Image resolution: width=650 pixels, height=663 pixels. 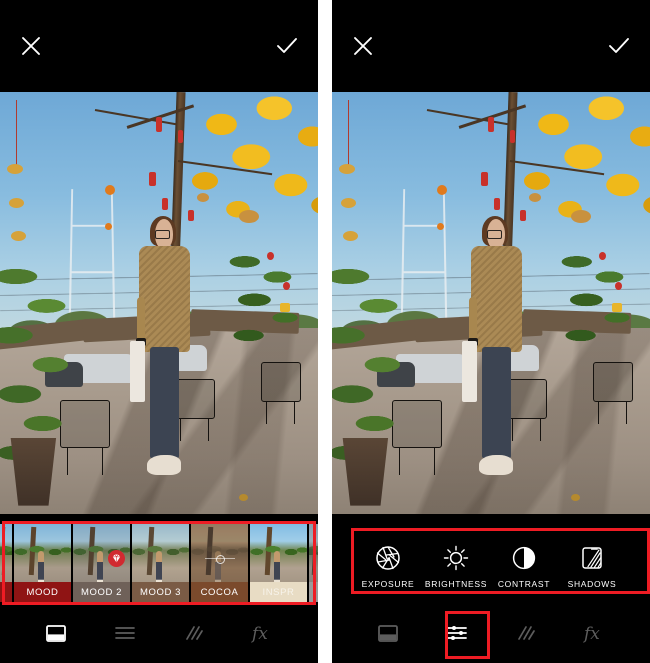 I want to click on filter-strip: MOOD MOOD 2 MOOD 3 COCOA INSPR, so click(x=159, y=563).